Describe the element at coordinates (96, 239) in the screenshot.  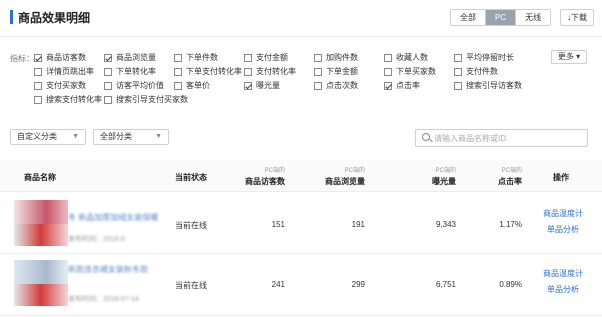
I see `product-publish-time: 发布时间：2016-0` at that location.